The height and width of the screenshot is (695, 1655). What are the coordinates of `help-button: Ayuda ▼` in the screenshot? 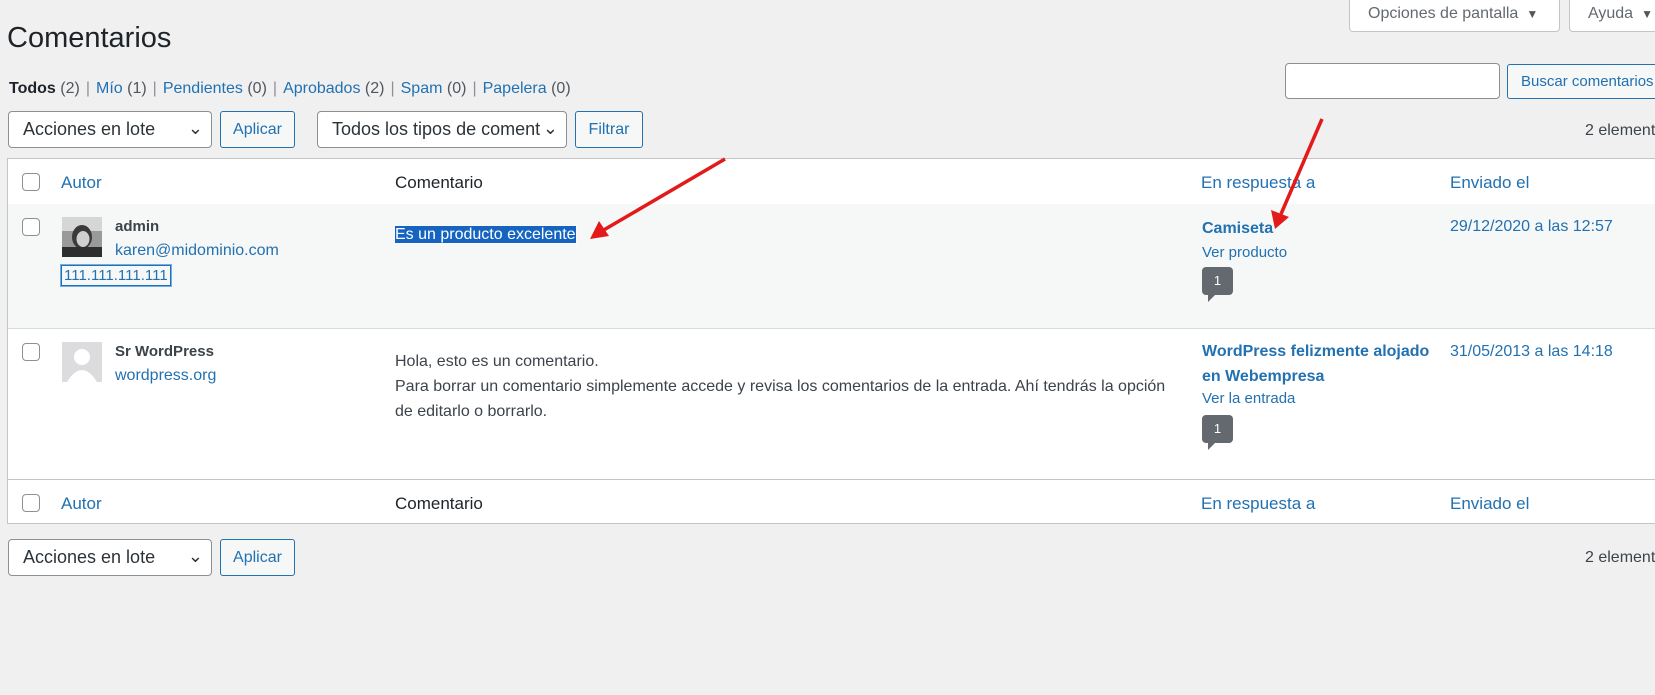 It's located at (1612, 16).